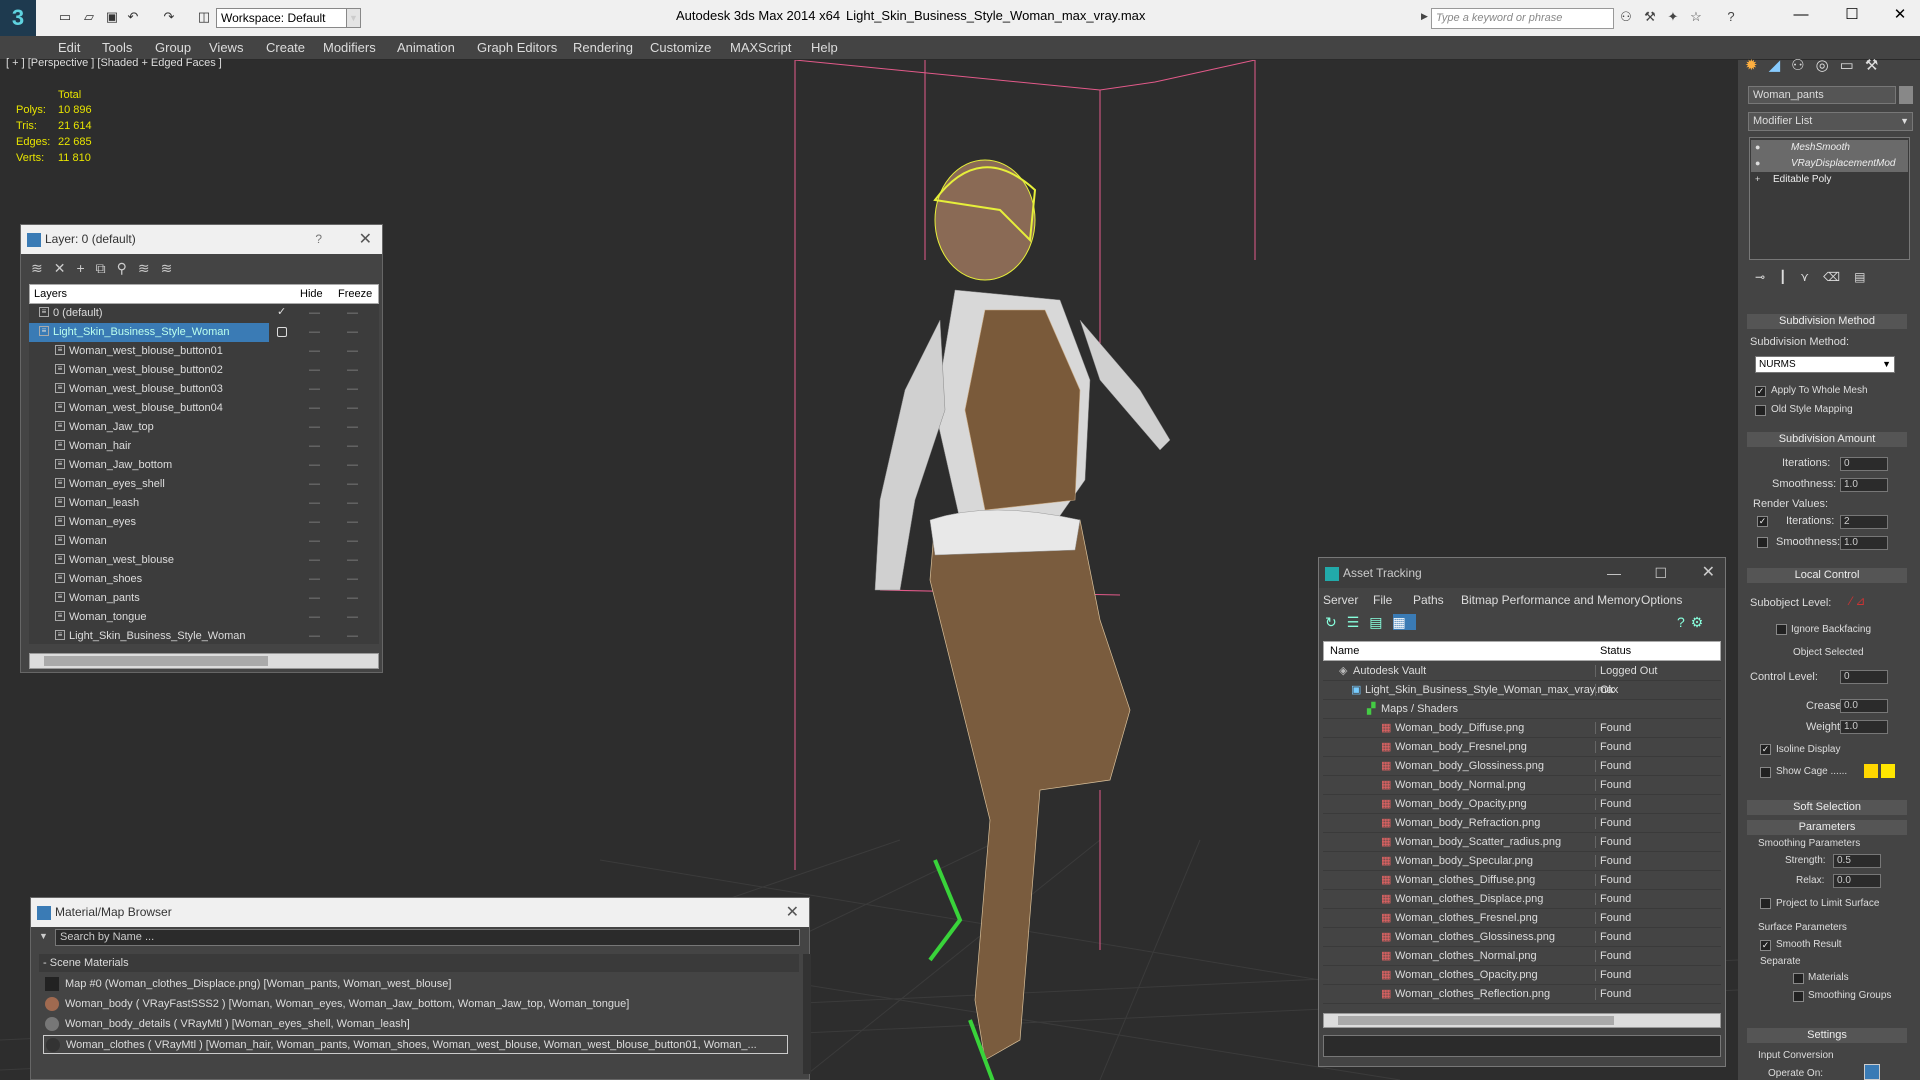 The width and height of the screenshot is (1920, 1080). What do you see at coordinates (204, 503) in the screenshot?
I see `layer-row: ≡ Woman_leash — —` at bounding box center [204, 503].